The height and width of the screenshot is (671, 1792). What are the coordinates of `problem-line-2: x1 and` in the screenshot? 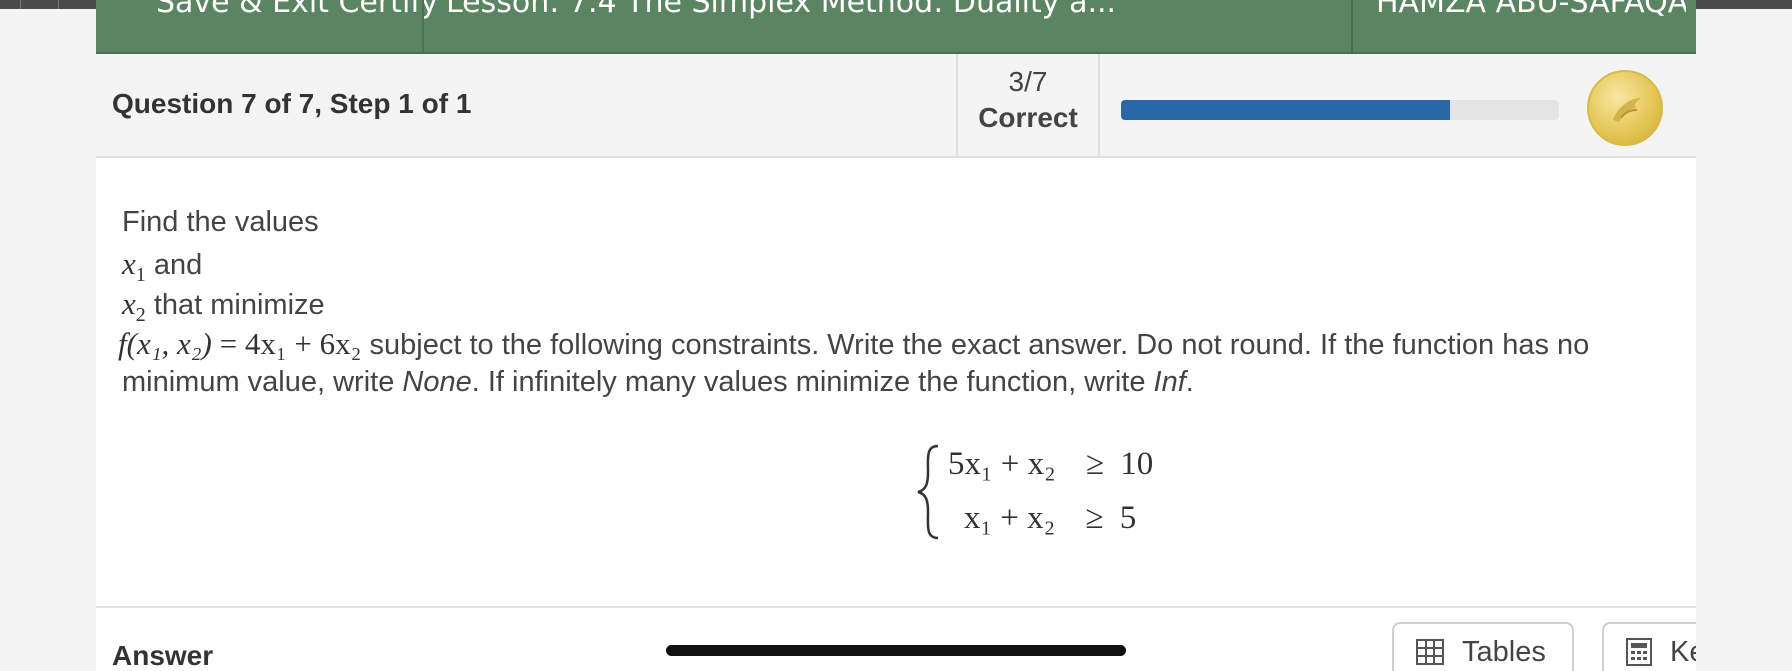 It's located at (162, 266).